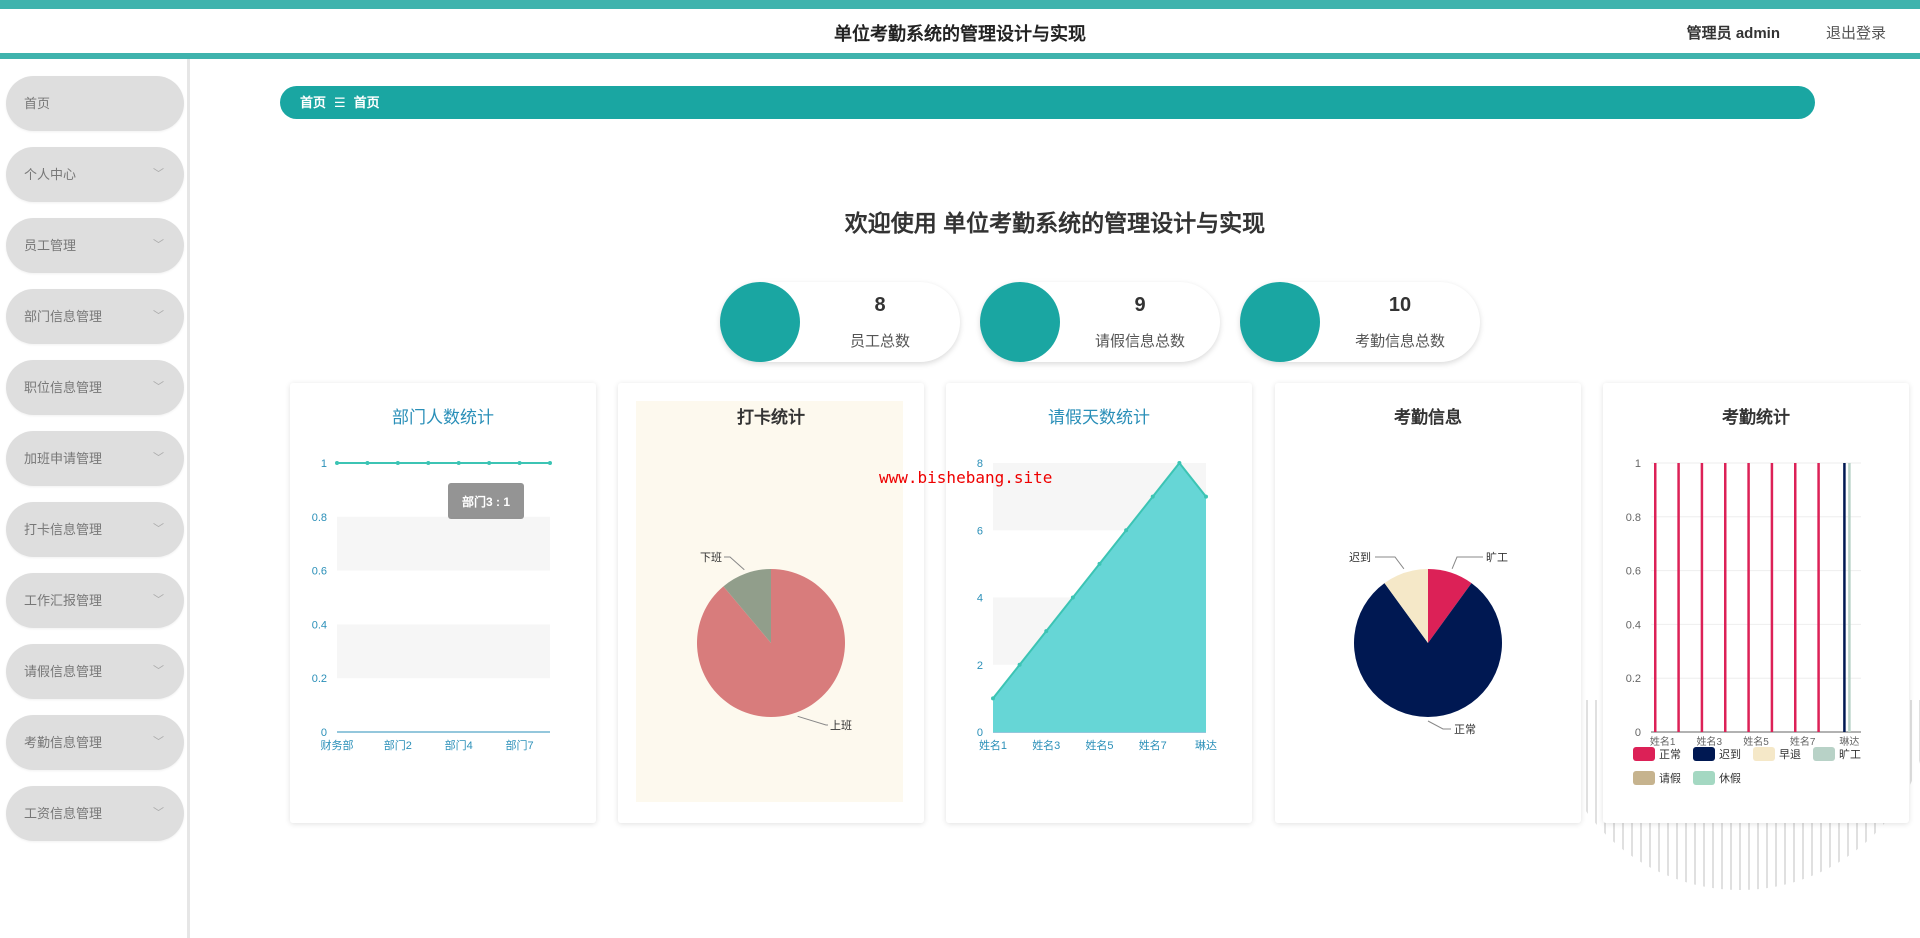 The width and height of the screenshot is (1920, 938). I want to click on y-tick-label: 0.2, so click(319, 679).